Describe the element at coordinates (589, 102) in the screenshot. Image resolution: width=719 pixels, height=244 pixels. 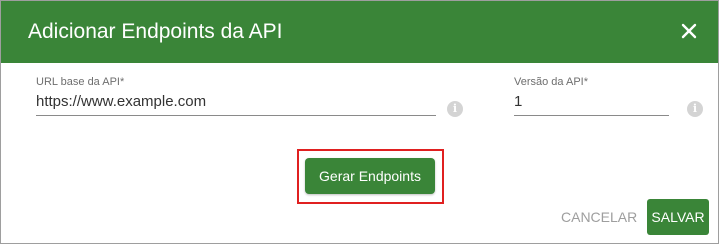
I see `api-version-input` at that location.